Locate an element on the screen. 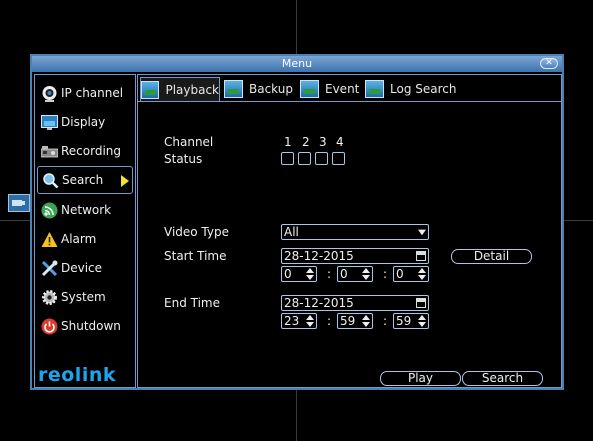 This screenshot has height=441, width=593. channel-number: 4 is located at coordinates (340, 142).